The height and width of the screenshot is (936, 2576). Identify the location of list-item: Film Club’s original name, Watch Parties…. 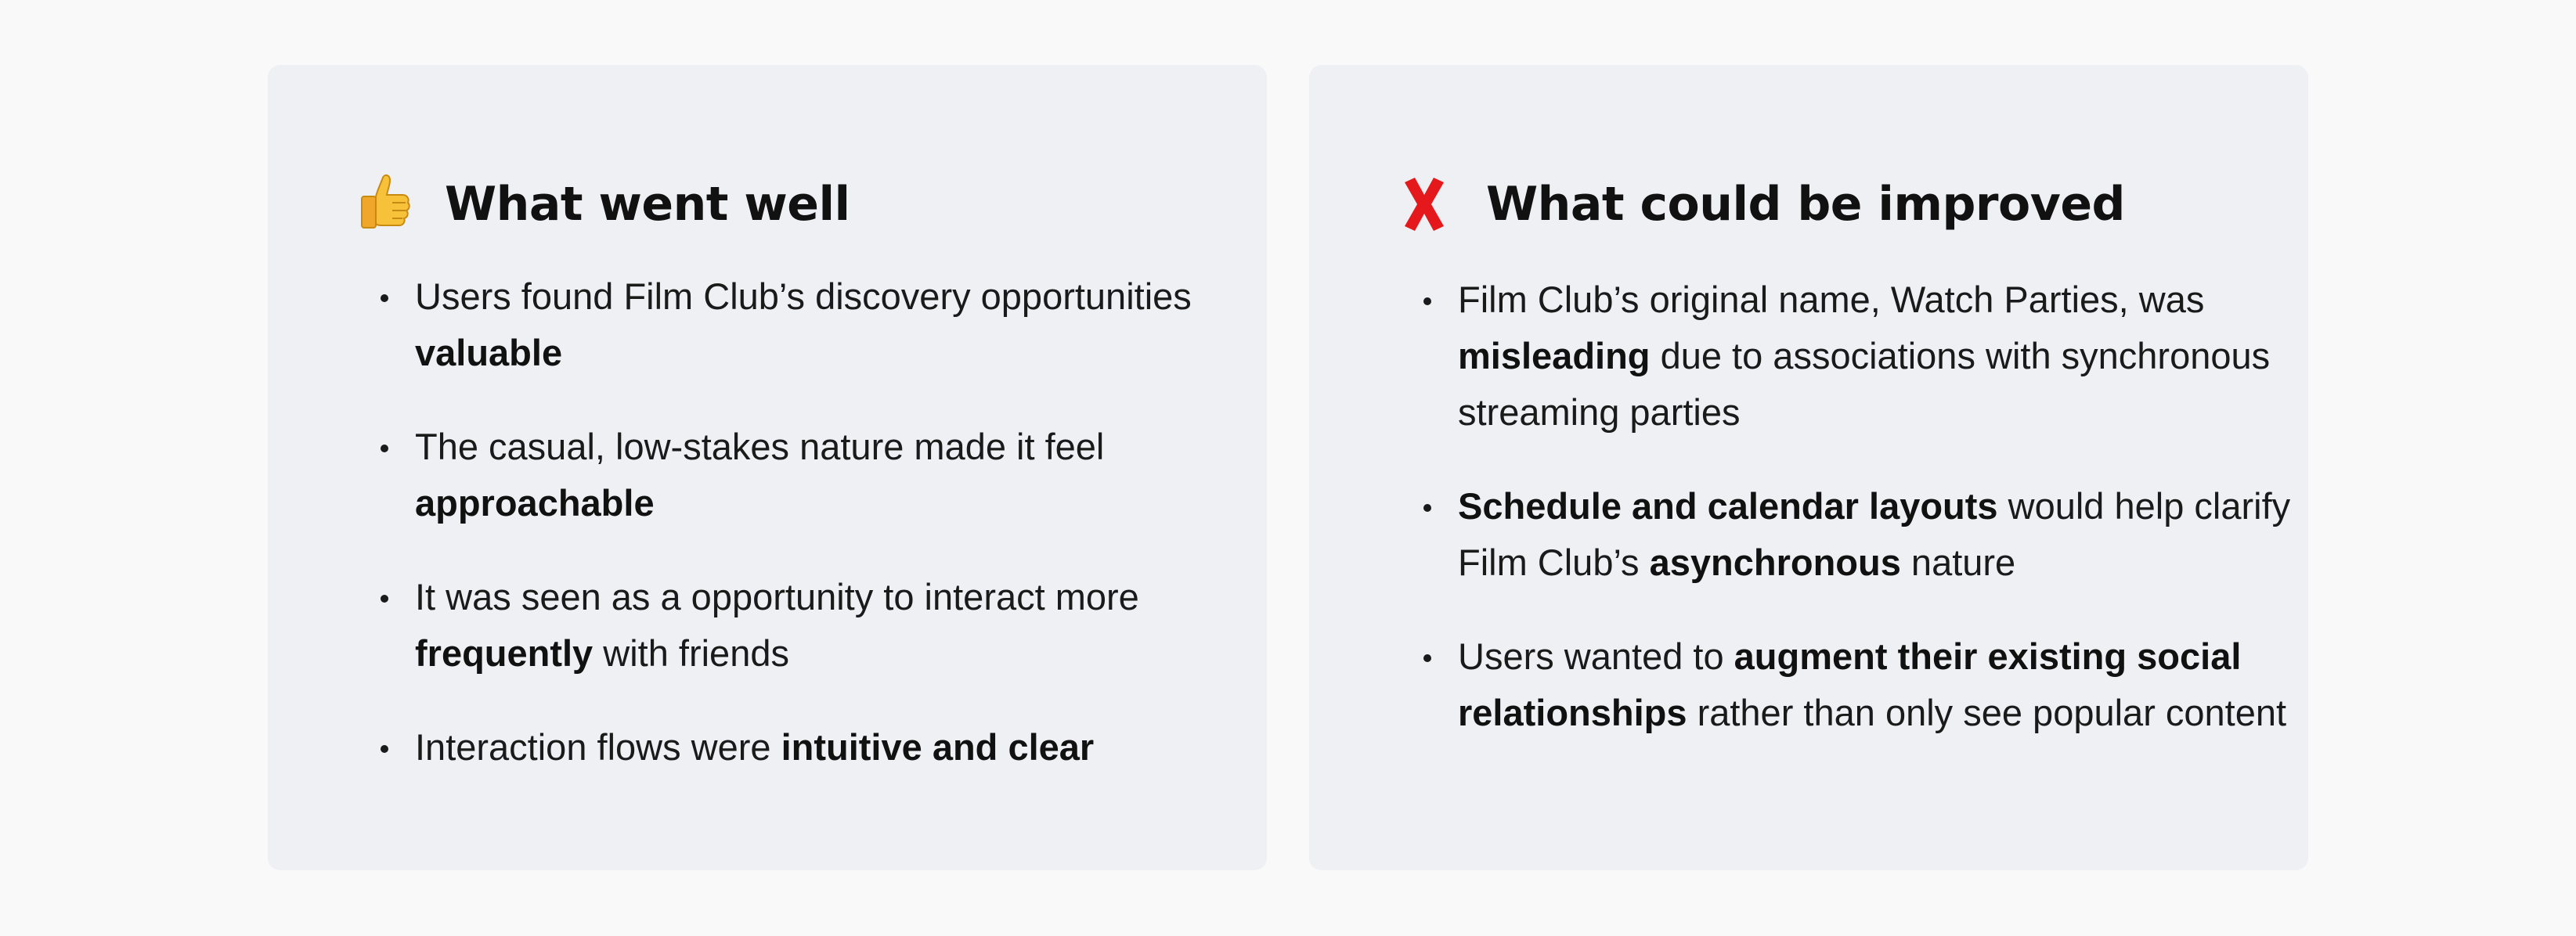
(1871, 356).